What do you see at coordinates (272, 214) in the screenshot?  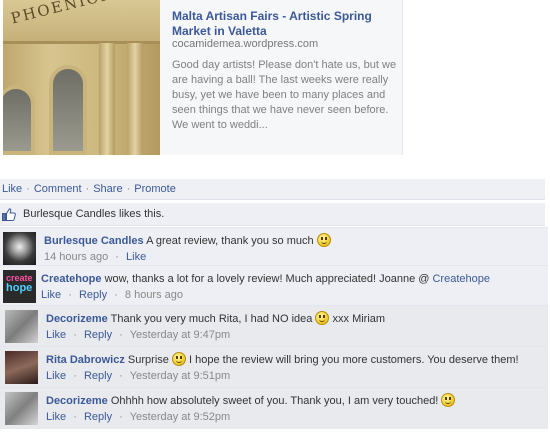 I see `likes-summary: Burlesque Candles likes this.` at bounding box center [272, 214].